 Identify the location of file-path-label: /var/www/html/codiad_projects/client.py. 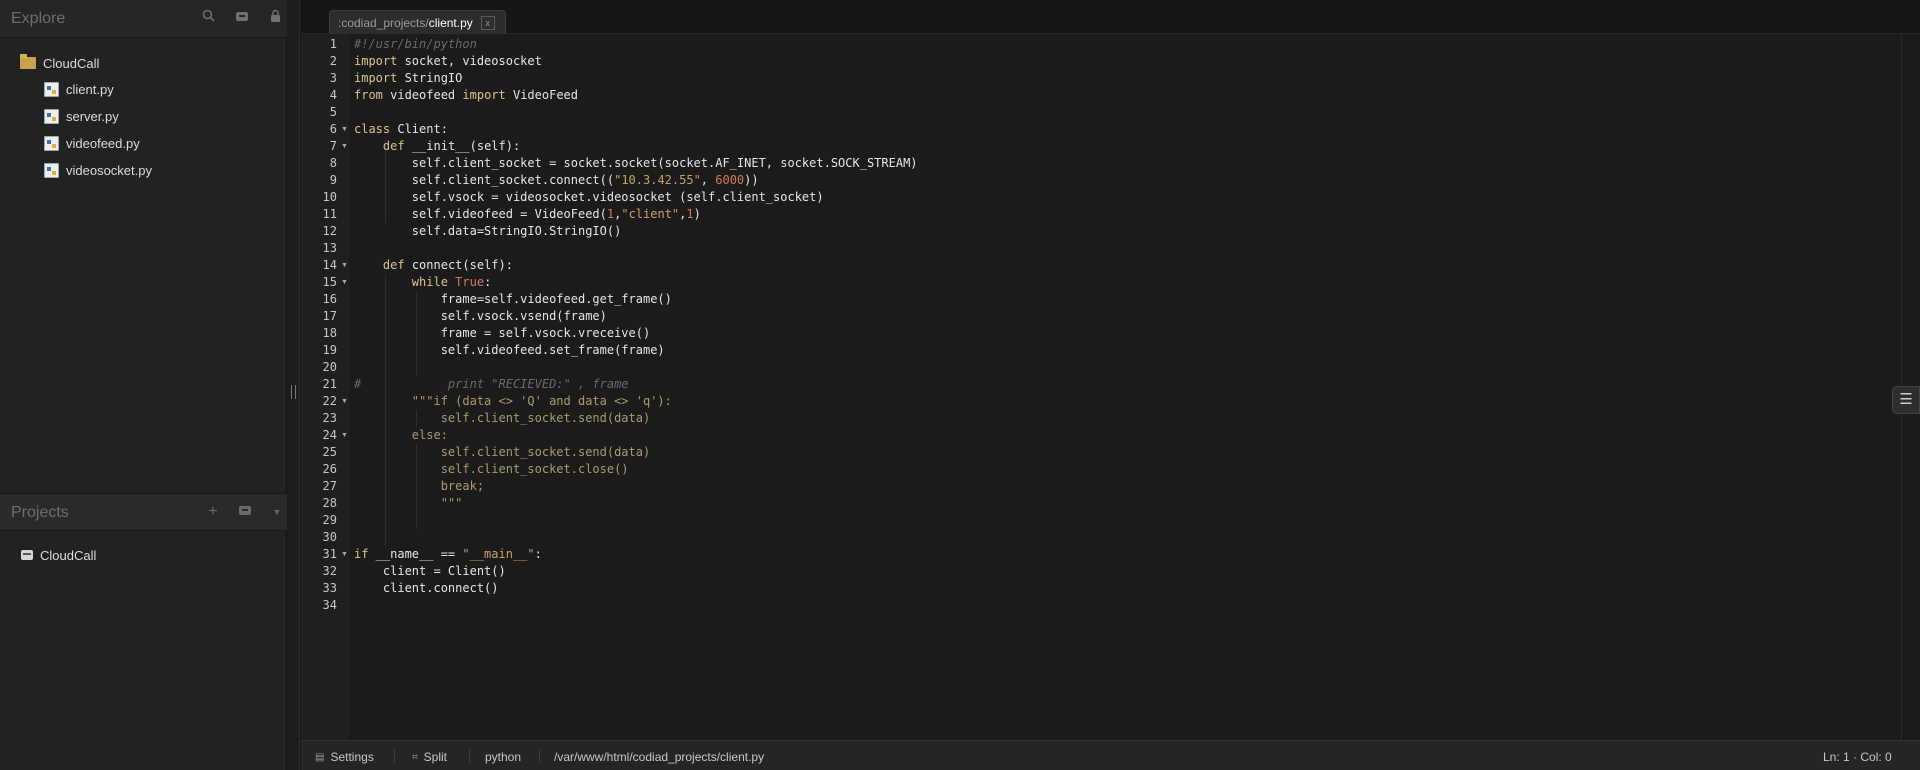
(659, 757).